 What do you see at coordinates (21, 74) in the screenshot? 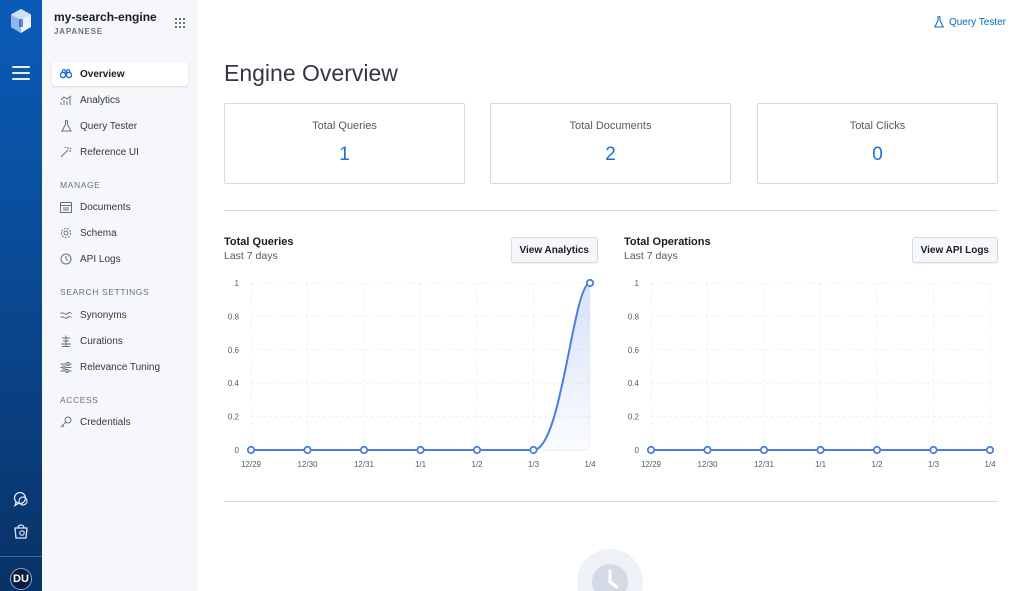
I see `hamburger-menu-icon` at bounding box center [21, 74].